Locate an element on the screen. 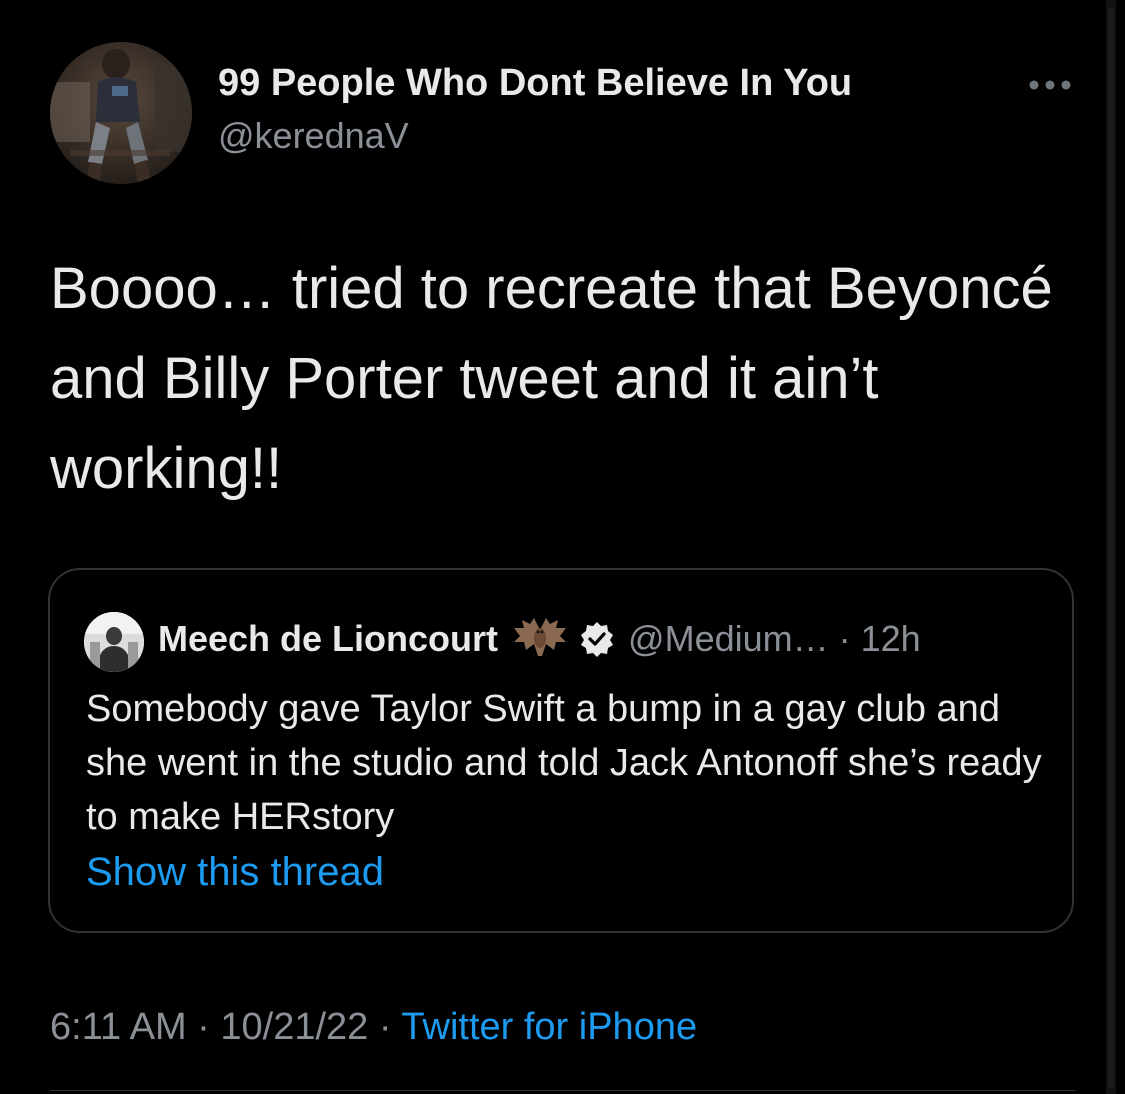 This screenshot has height=1094, width=1125. bat-emoji-icon is located at coordinates (540, 639).